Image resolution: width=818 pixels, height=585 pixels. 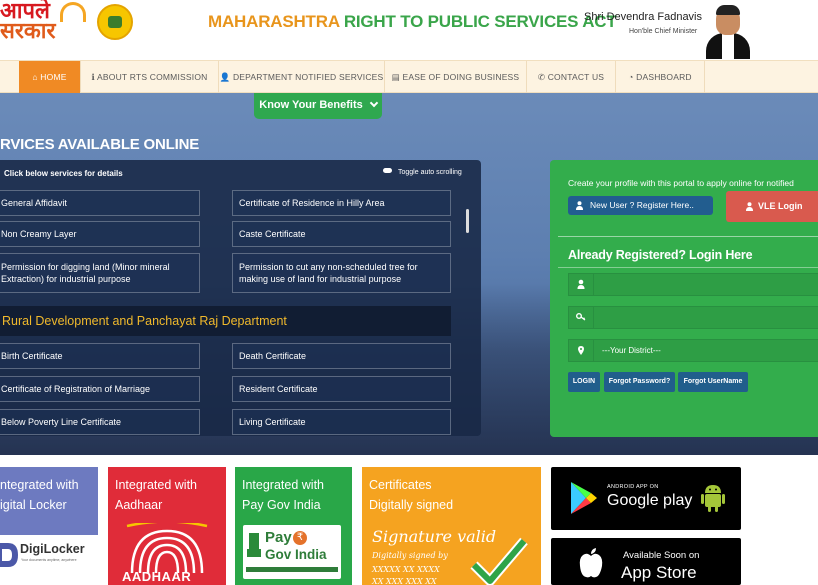 What do you see at coordinates (100, 389) in the screenshot?
I see `service-item: Certificate of Registration of Marriage` at bounding box center [100, 389].